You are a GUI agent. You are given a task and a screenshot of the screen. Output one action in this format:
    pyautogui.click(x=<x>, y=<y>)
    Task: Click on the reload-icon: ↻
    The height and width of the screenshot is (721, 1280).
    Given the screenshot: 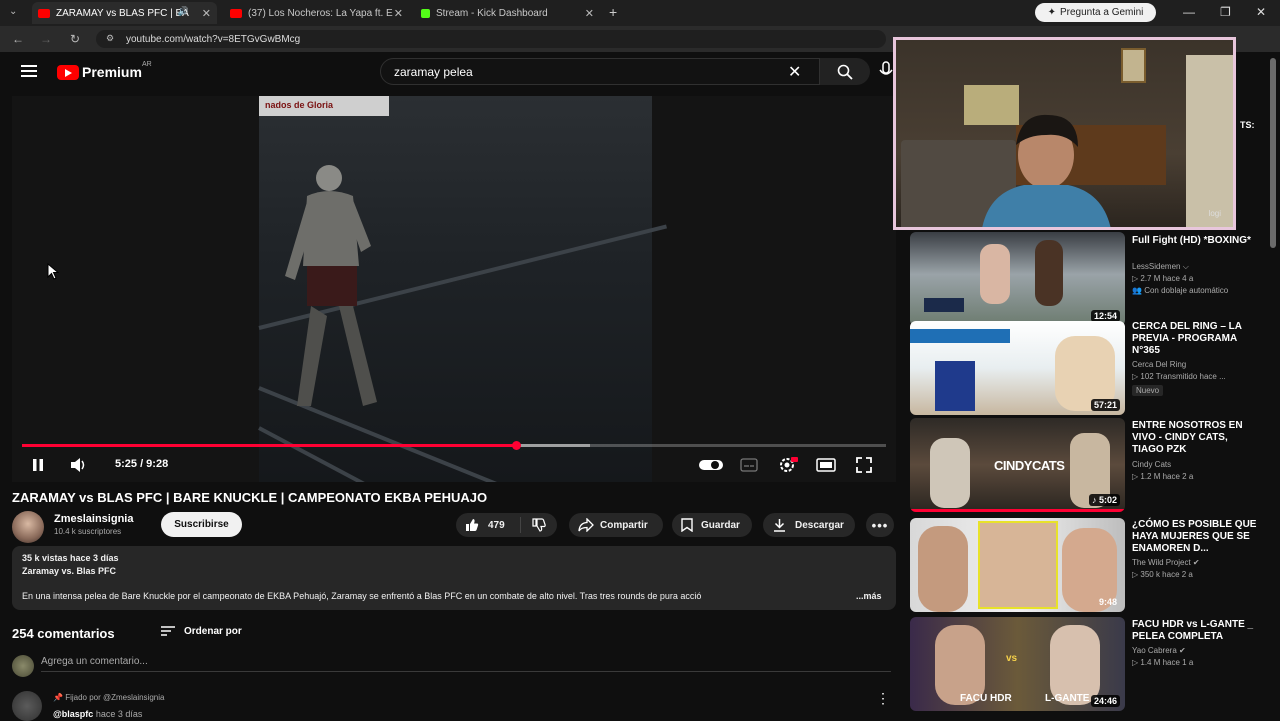 What is the action you would take?
    pyautogui.click(x=75, y=39)
    